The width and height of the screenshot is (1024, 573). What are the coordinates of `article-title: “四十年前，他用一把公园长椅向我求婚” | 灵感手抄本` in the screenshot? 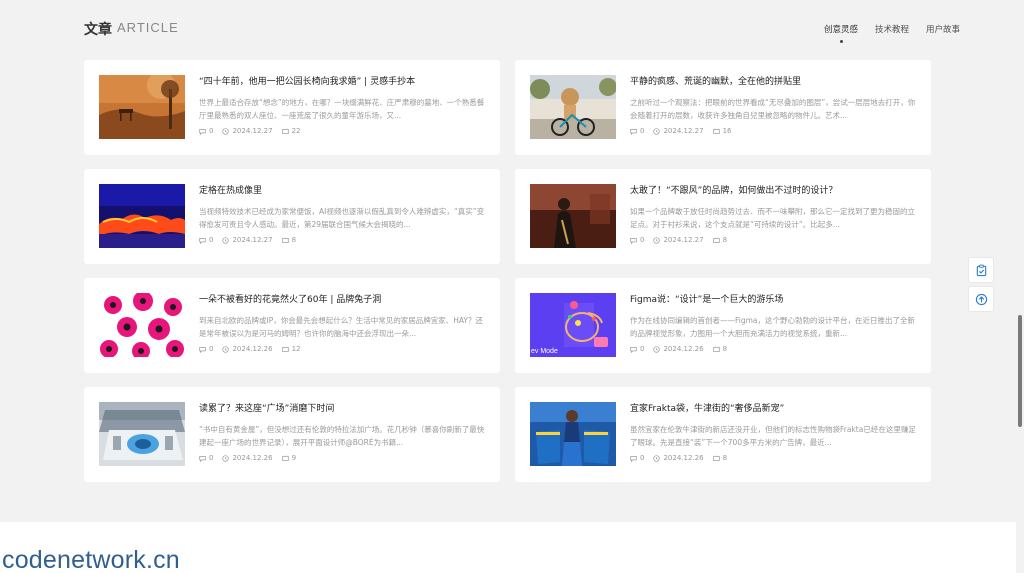 It's located at (344, 80).